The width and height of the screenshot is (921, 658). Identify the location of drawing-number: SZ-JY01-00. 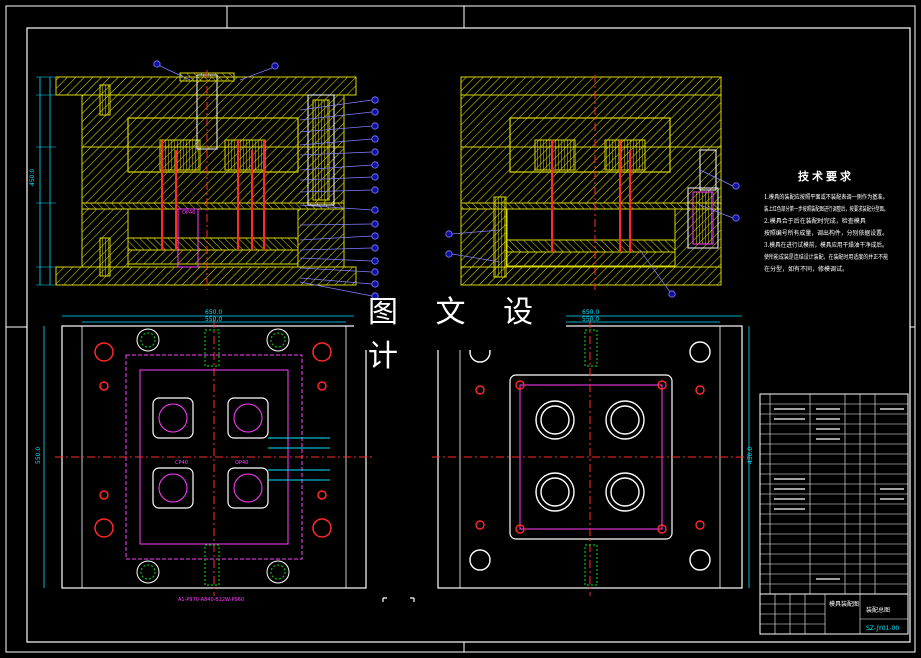
(882, 628).